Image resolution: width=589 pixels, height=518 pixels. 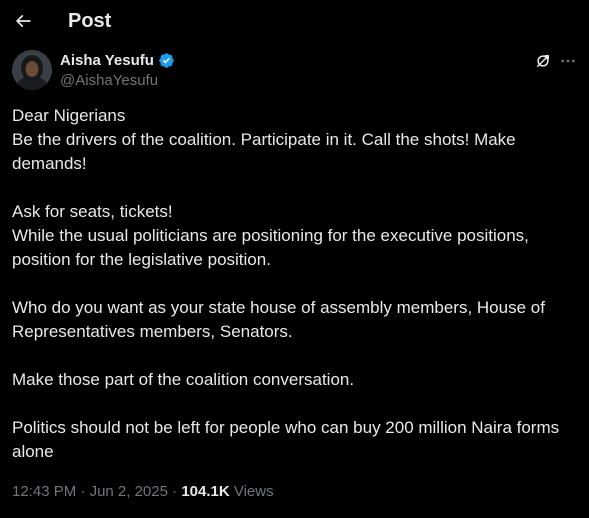 I want to click on avatar-image, so click(x=32, y=70).